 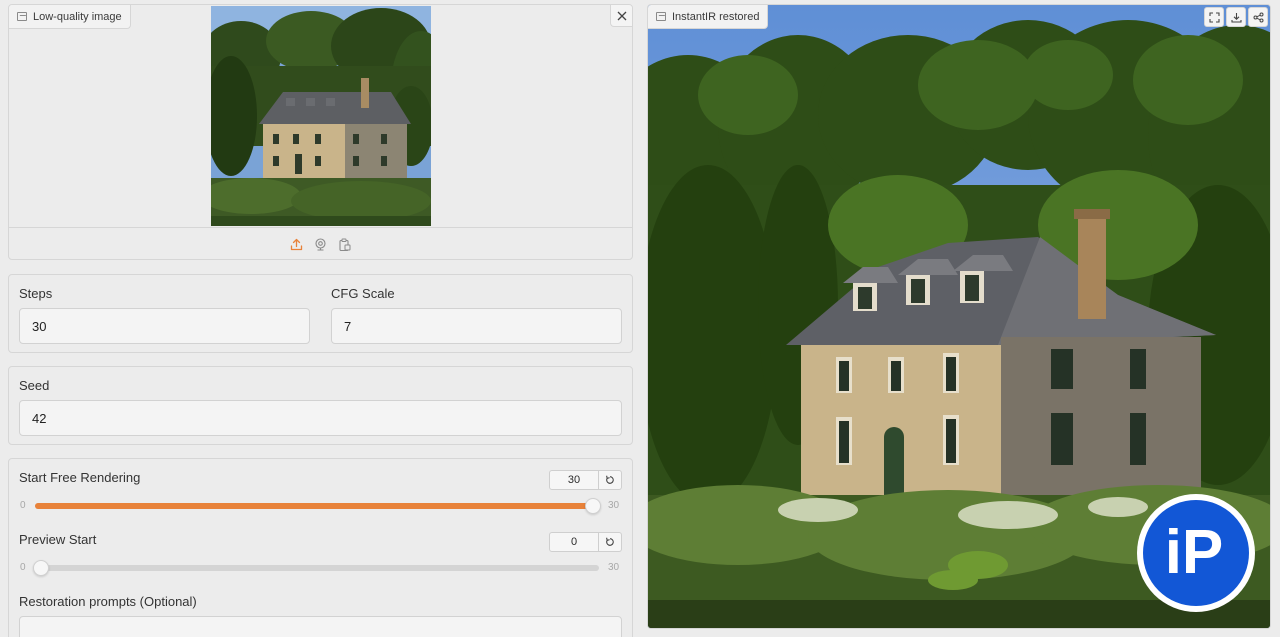 I want to click on preview-start-min: 0, so click(x=23, y=567).